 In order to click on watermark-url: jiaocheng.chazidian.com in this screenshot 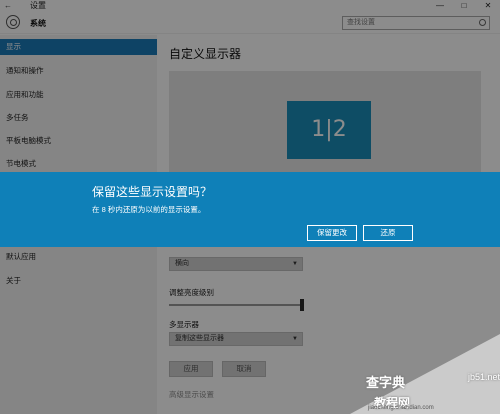, I will do `click(401, 408)`.